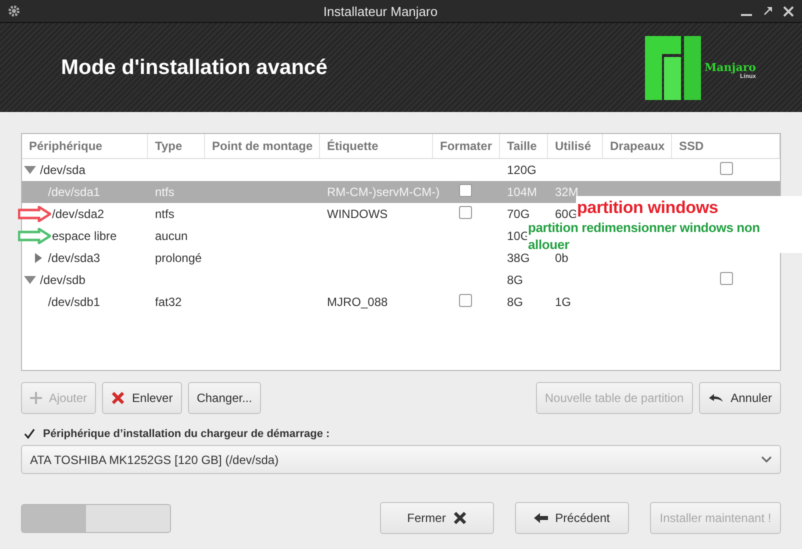 Image resolution: width=802 pixels, height=549 pixels. What do you see at coordinates (78, 214) in the screenshot?
I see `device-name: /dev/sda2` at bounding box center [78, 214].